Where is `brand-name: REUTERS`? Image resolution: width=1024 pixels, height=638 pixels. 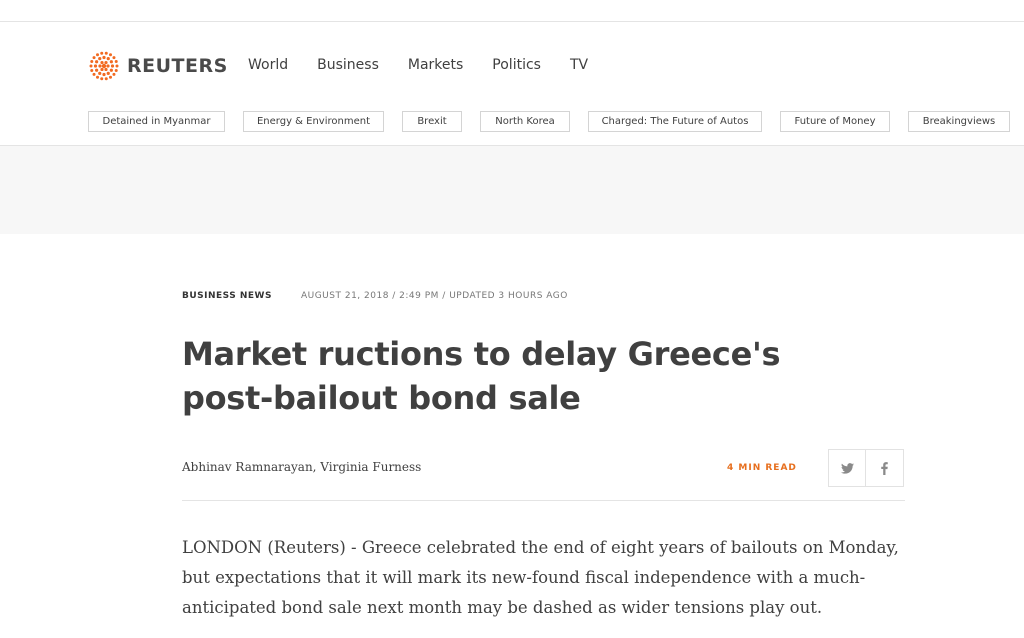 brand-name: REUTERS is located at coordinates (177, 66).